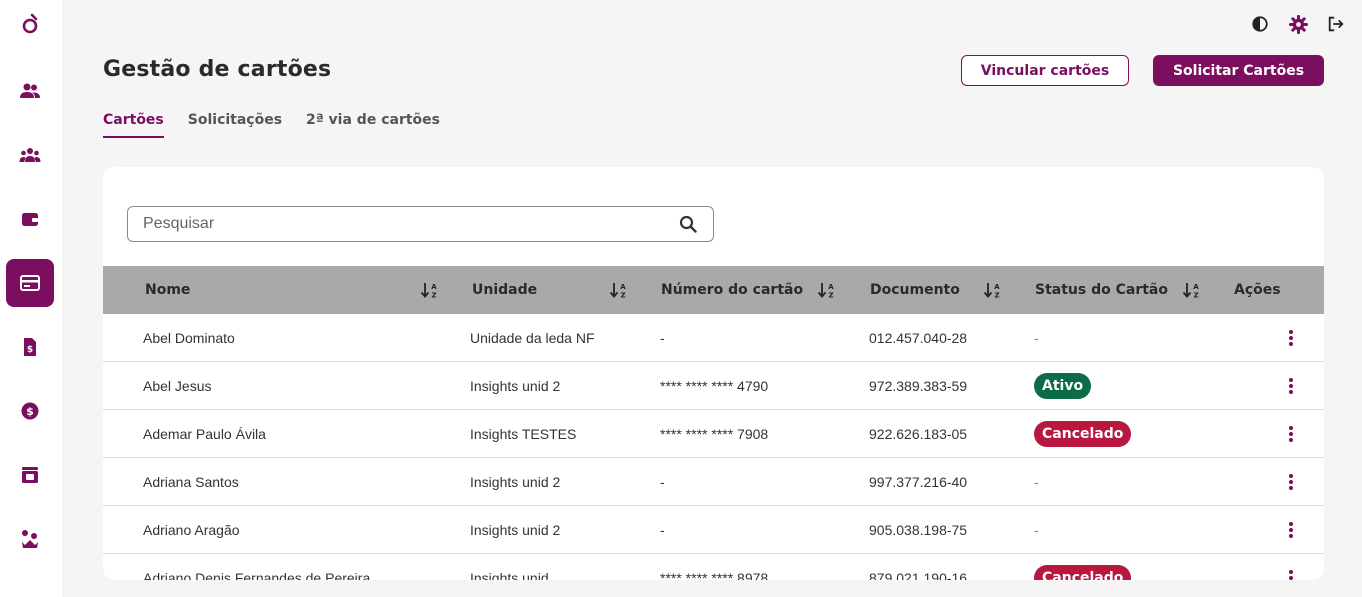 The image size is (1362, 597). I want to click on search-icon, so click(688, 224).